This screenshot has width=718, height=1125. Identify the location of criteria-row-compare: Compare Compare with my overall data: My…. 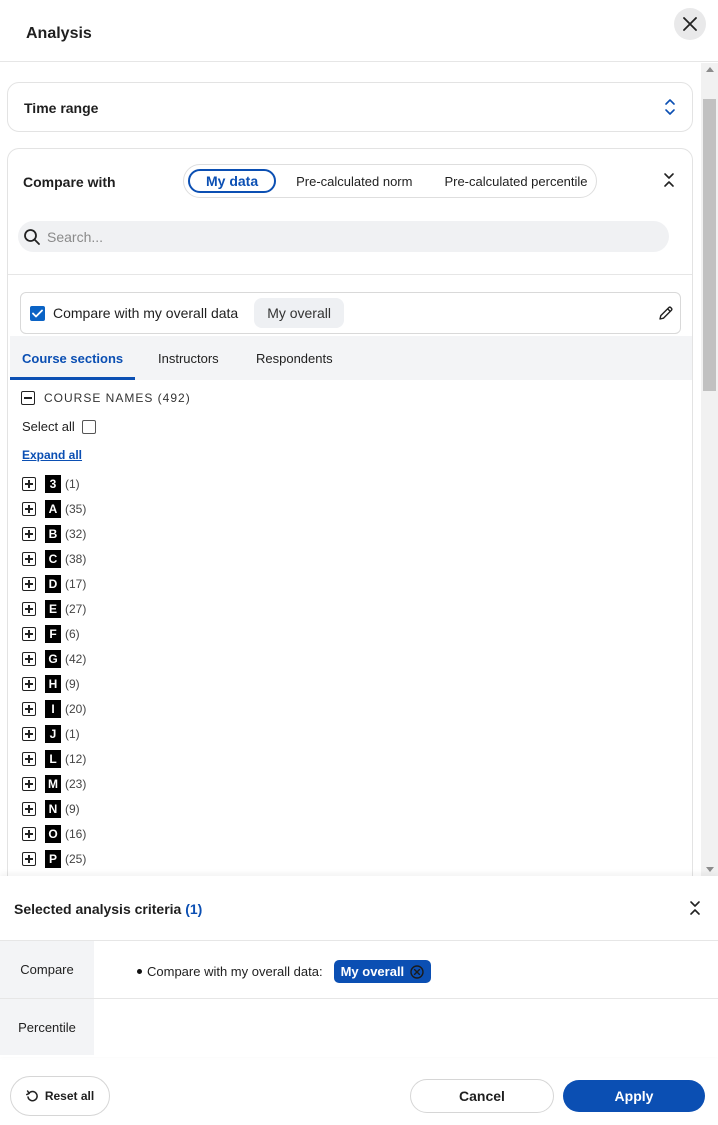
(359, 970).